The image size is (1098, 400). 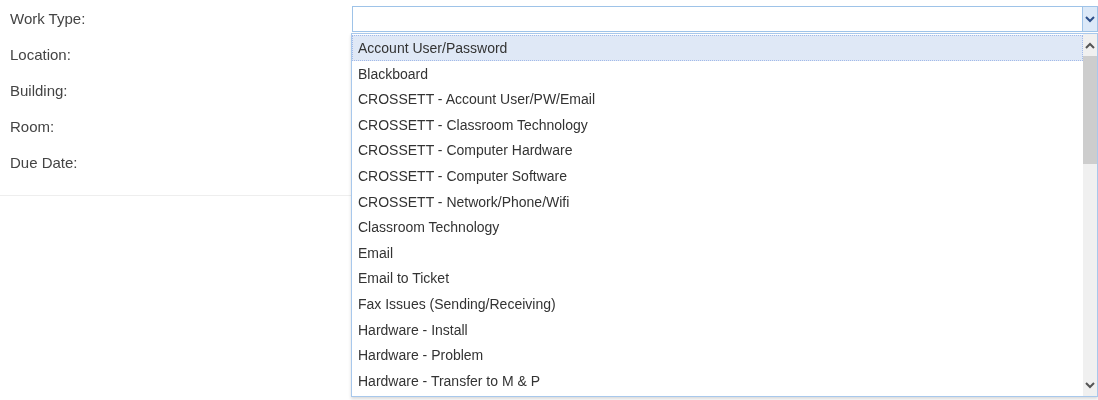 What do you see at coordinates (717, 278) in the screenshot?
I see `dropdown-option: Email to Ticket` at bounding box center [717, 278].